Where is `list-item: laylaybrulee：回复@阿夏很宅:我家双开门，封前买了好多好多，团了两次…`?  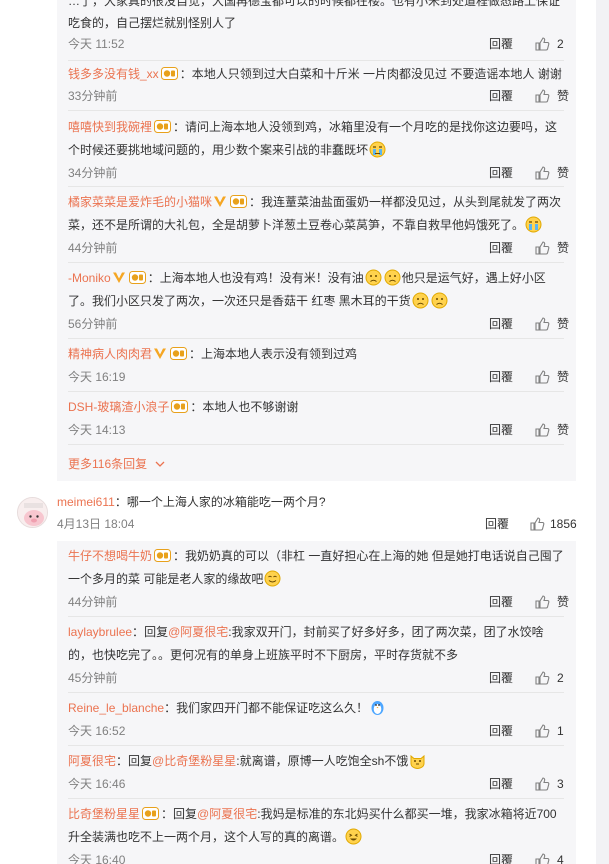 list-item: laylaybrulee：回复@阿夏很宅:我家双开门，封前买了好多好多，团了两次… is located at coordinates (318, 653).